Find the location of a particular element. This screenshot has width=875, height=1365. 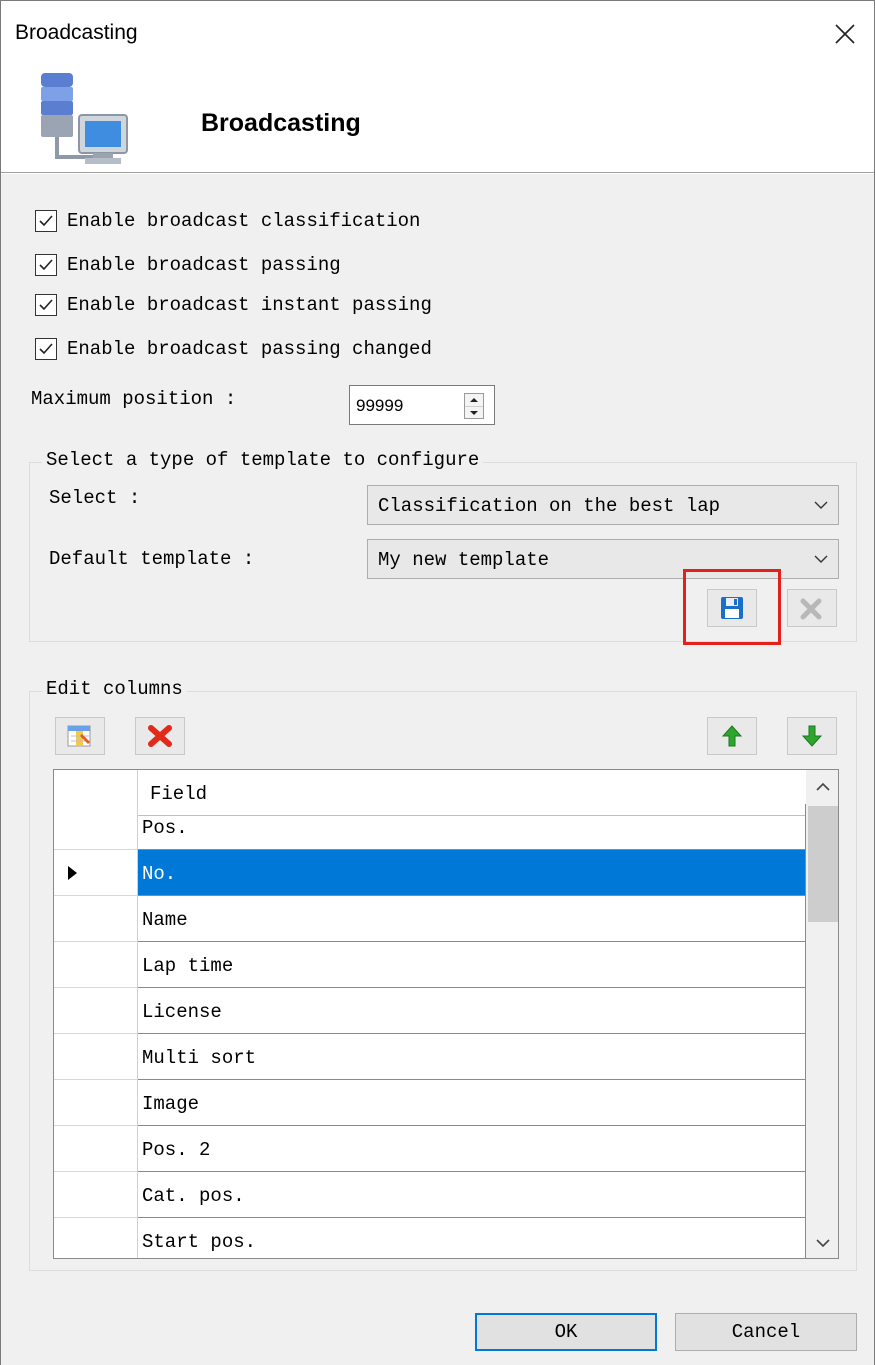

checkbox-enable-passing-changed: Enable broadcast passing changed is located at coordinates (233, 349).